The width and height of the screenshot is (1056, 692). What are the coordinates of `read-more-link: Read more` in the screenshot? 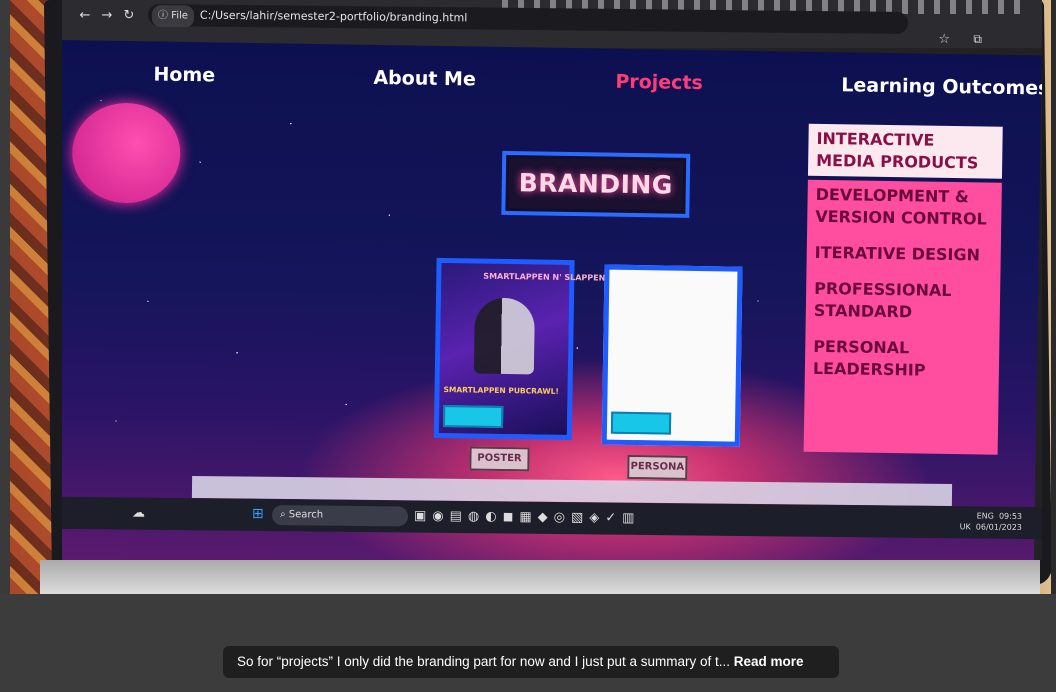 It's located at (769, 661).